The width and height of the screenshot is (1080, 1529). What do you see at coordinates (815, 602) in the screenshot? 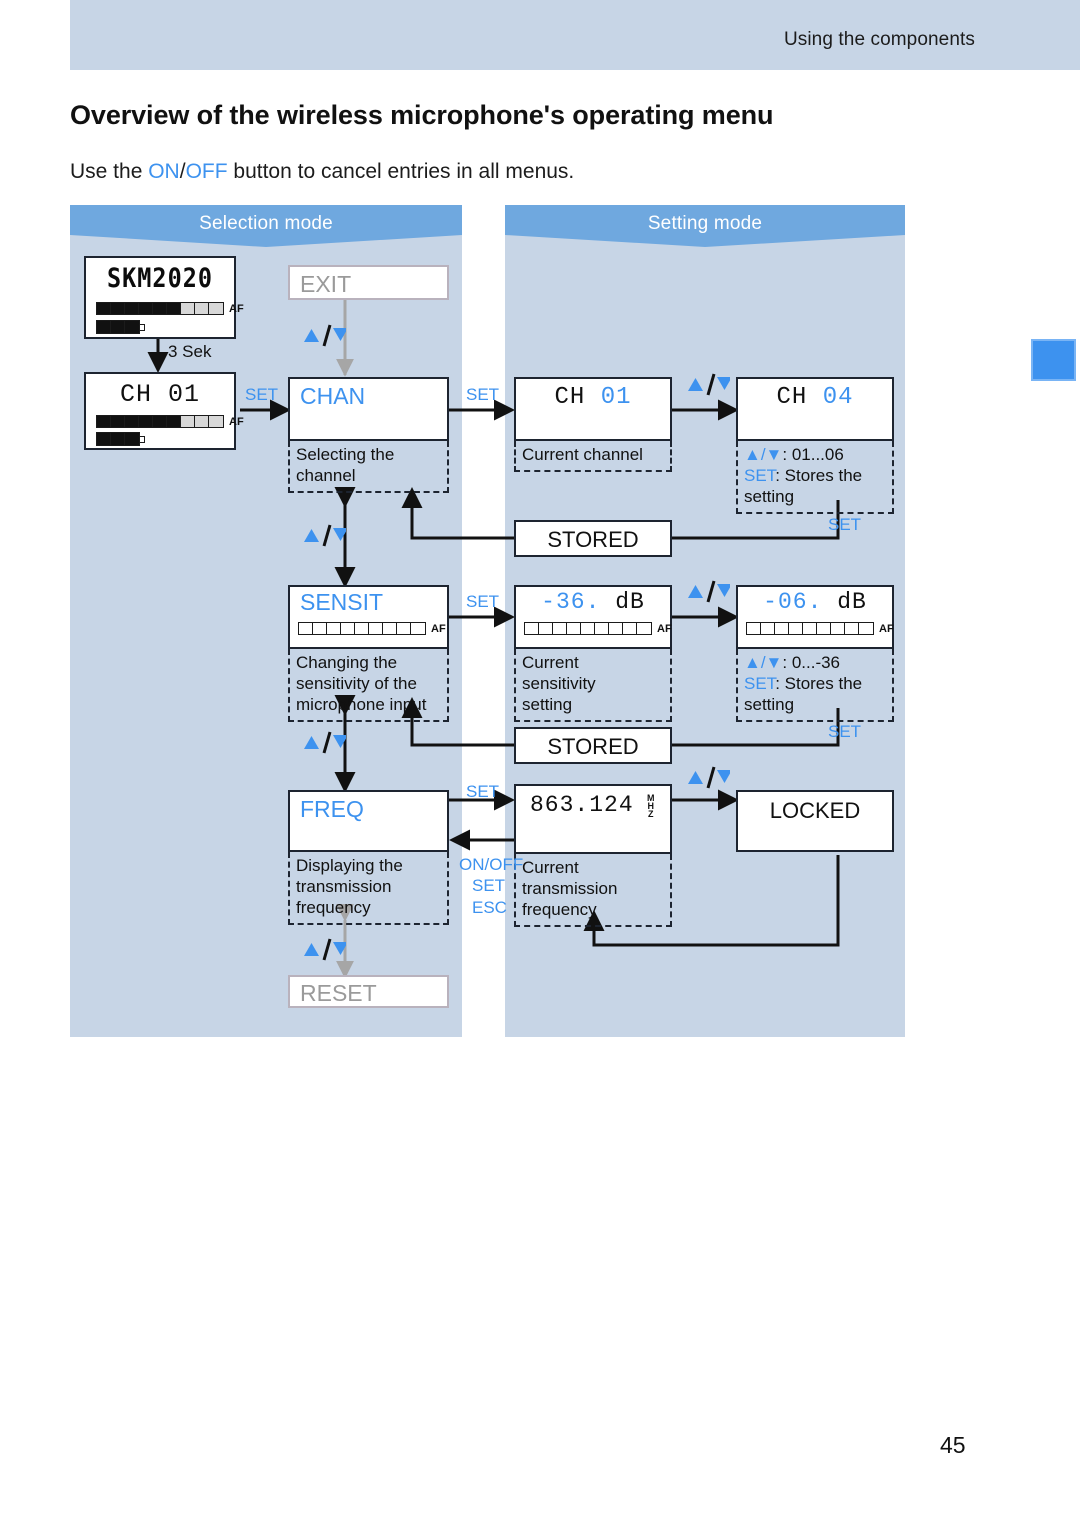
I see `state-sensitivity-edit-text: -06. dB` at bounding box center [815, 602].